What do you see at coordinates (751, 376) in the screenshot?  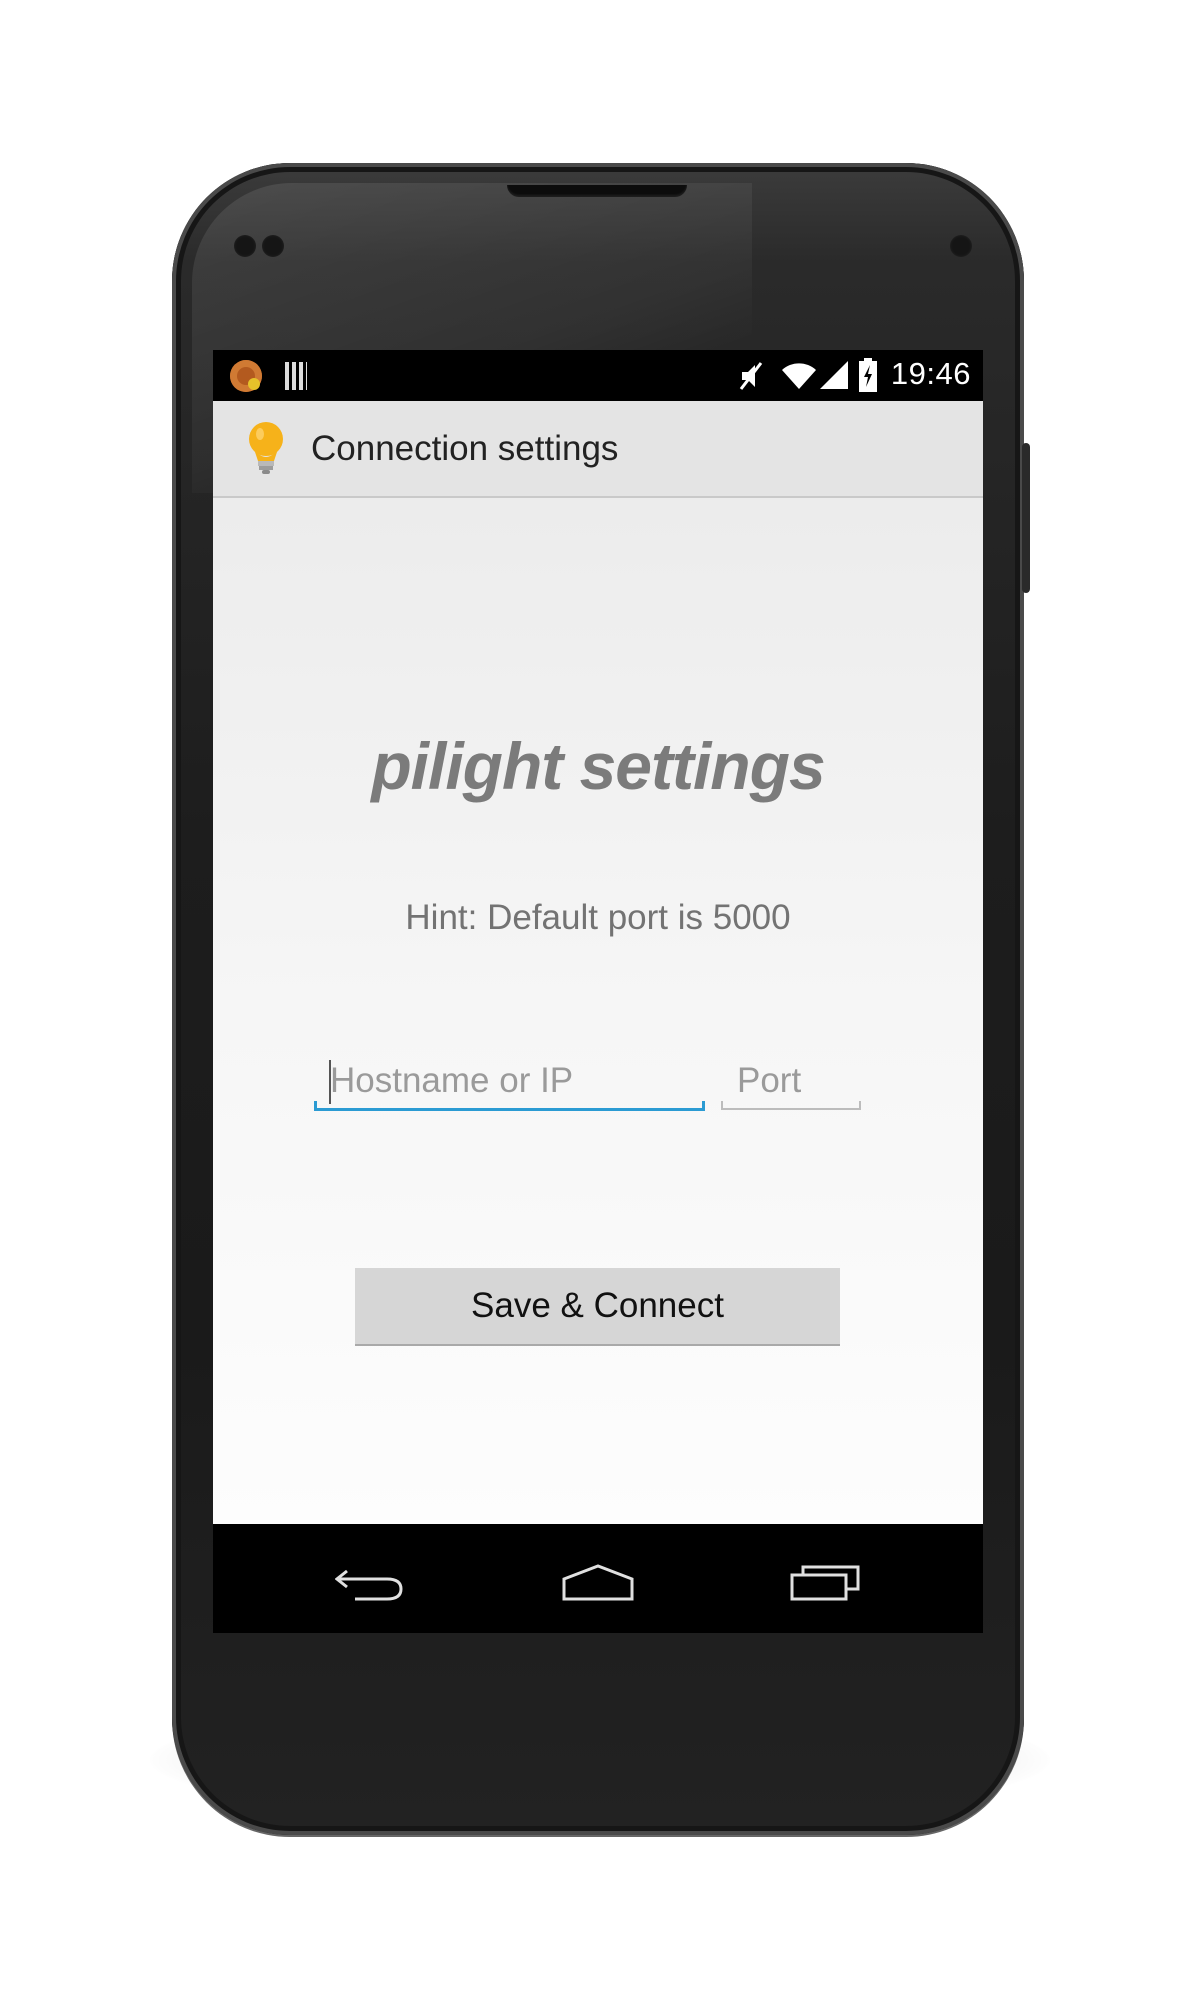 I see `mute-icon` at bounding box center [751, 376].